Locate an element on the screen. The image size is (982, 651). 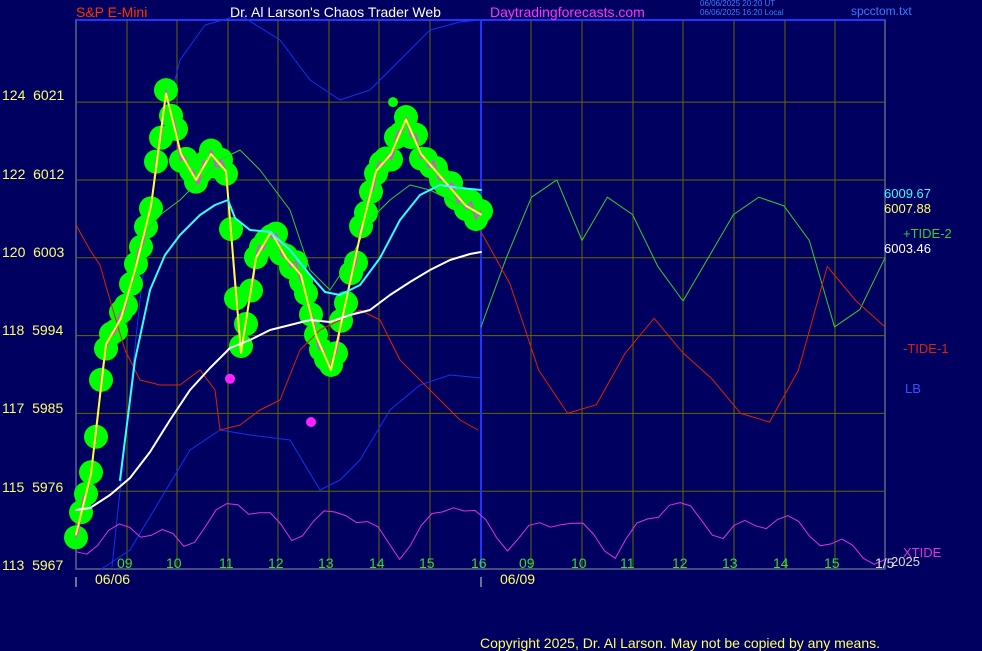
timestamp-ut: 06/06/2025 20:20 UT is located at coordinates (738, 4).